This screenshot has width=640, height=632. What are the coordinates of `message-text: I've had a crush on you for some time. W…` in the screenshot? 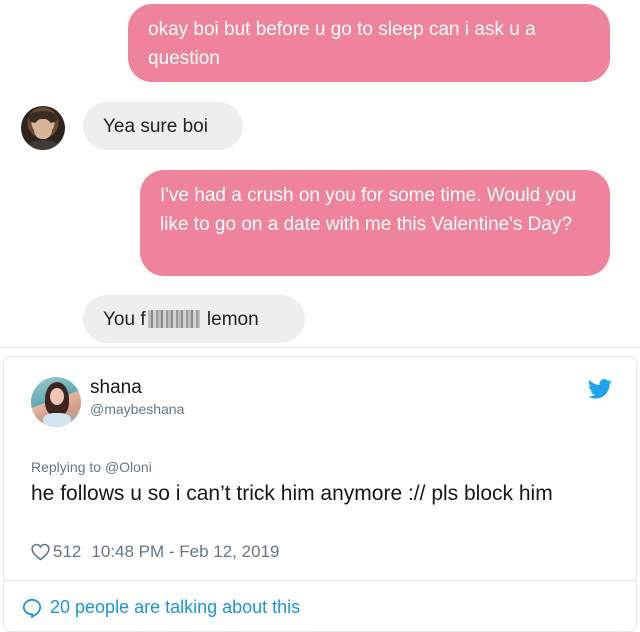 It's located at (368, 210).